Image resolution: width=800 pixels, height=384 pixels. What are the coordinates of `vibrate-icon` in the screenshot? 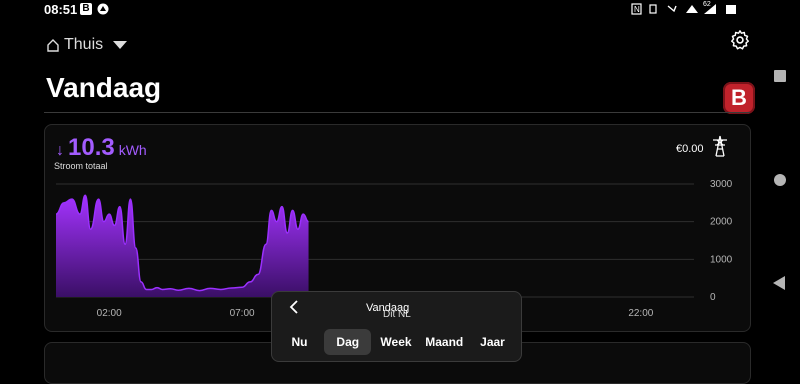 It's located at (653, 9).